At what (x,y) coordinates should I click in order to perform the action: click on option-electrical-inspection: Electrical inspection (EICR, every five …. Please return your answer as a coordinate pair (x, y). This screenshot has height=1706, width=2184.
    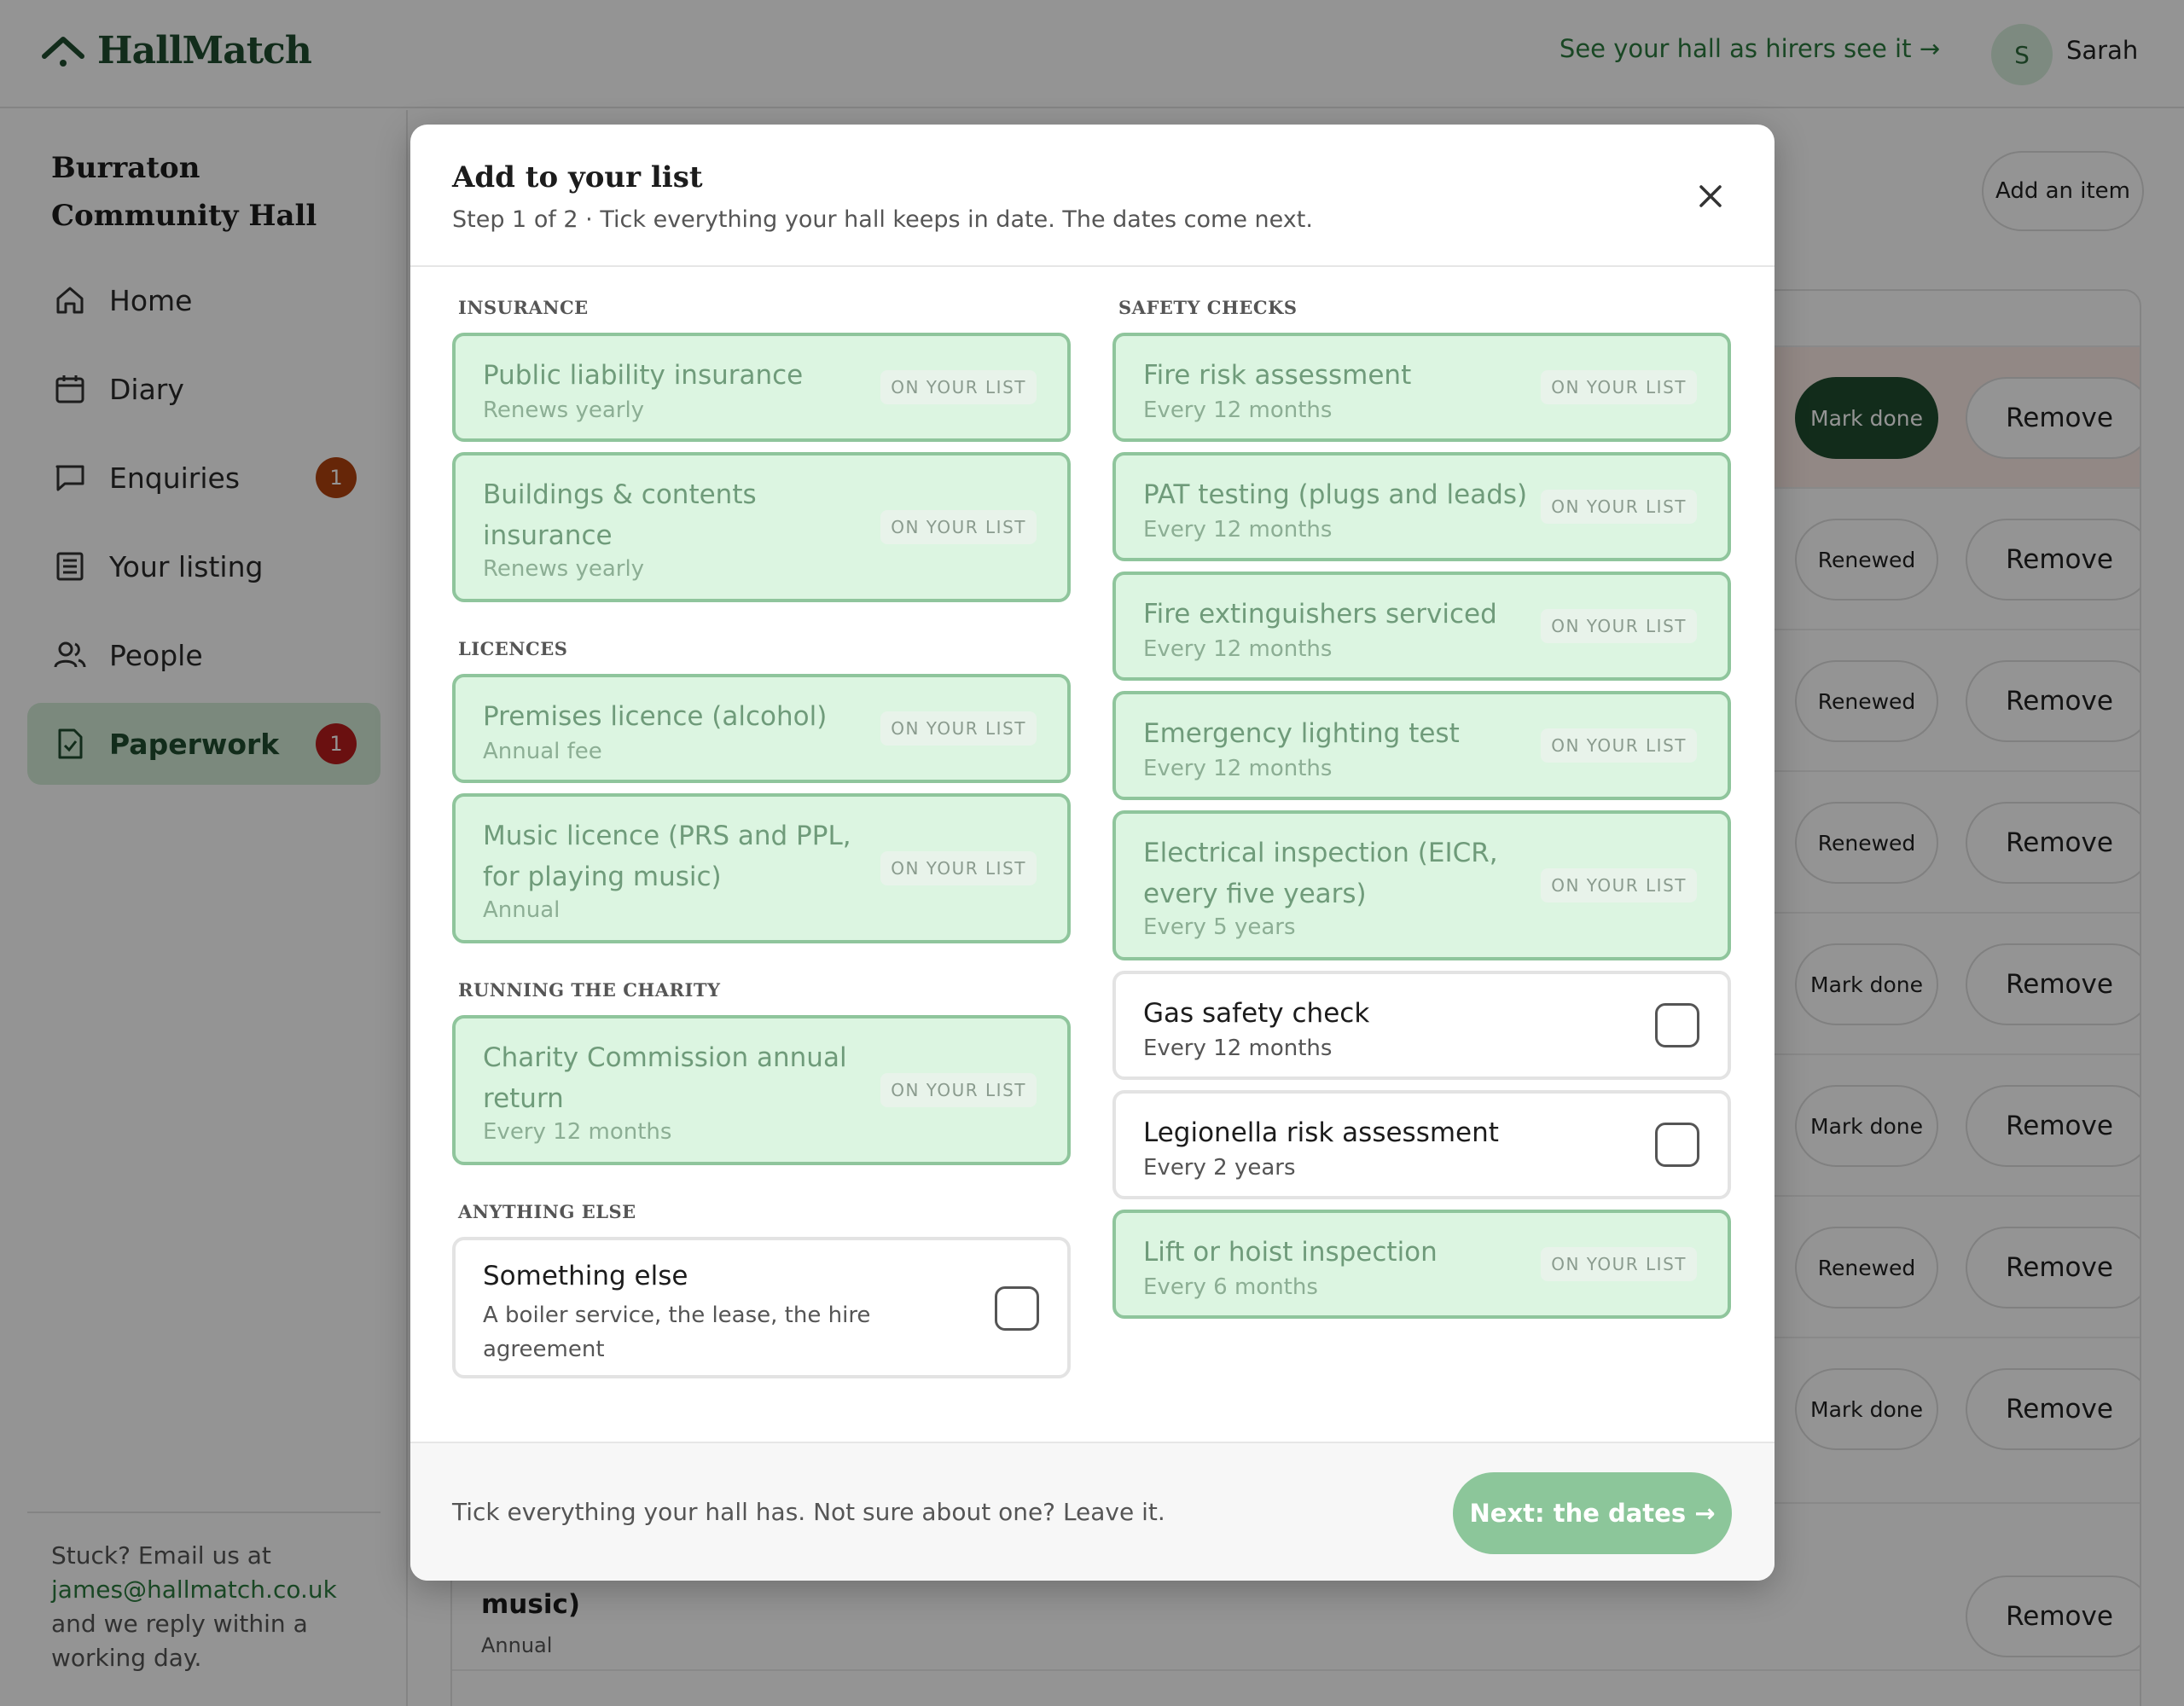
    Looking at the image, I should click on (1422, 885).